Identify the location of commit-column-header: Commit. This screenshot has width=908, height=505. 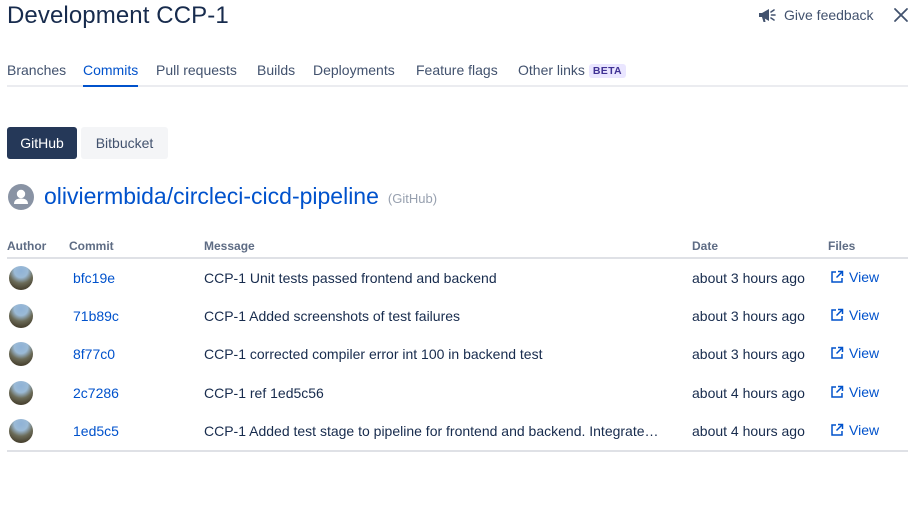
(136, 246).